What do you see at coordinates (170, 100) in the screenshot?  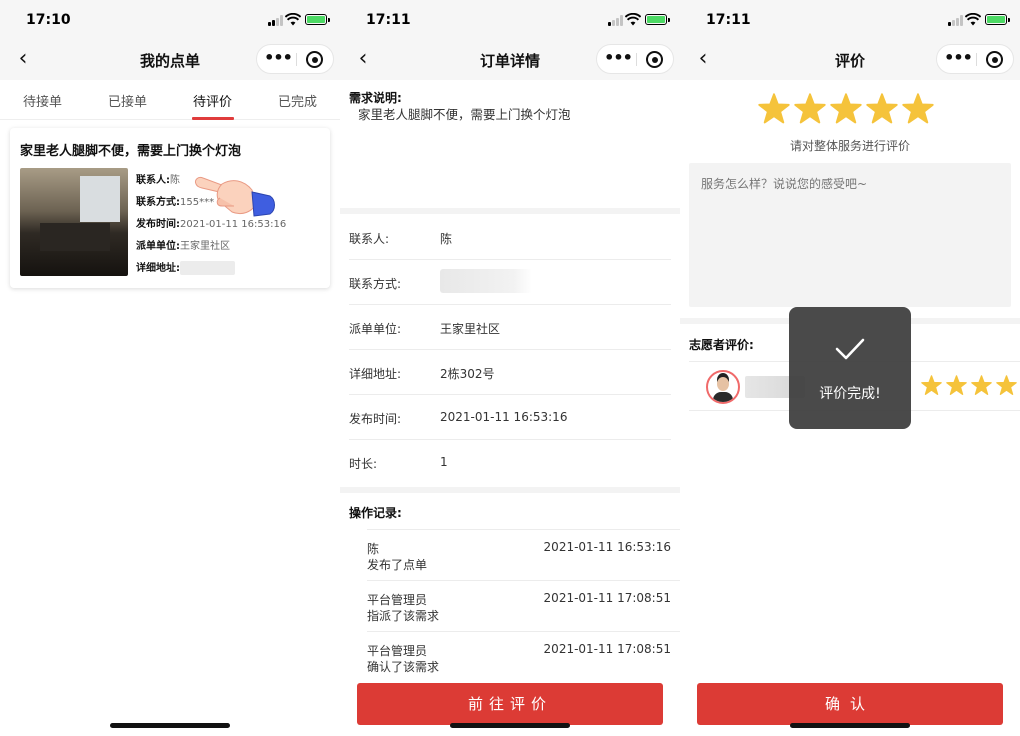 I see `order-status-tabs: 待接单 已接单 待评价 已完成` at bounding box center [170, 100].